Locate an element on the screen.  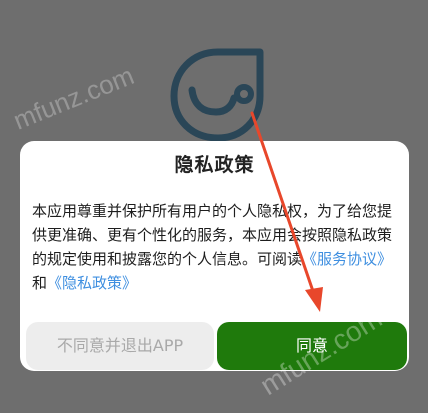
service-agreement-link: 《服务协议》 is located at coordinates (347, 259).